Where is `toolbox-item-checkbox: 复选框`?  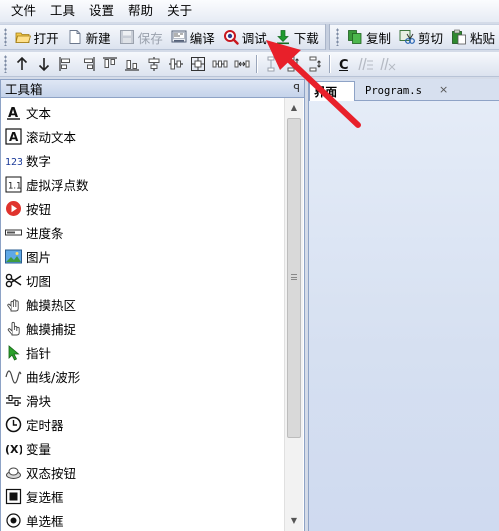 toolbox-item-checkbox: 复选框 is located at coordinates (142, 496).